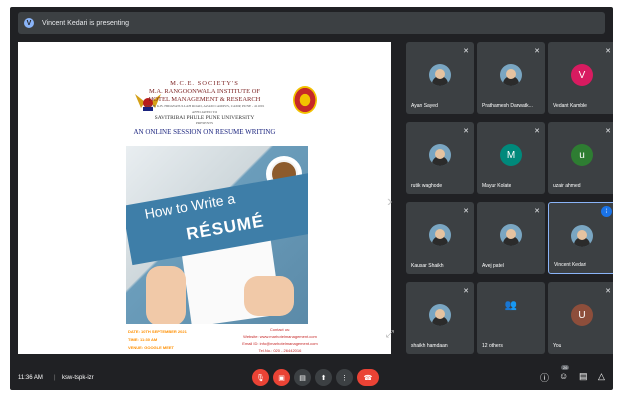  What do you see at coordinates (583, 376) in the screenshot?
I see `chat-icon: ▤` at bounding box center [583, 376].